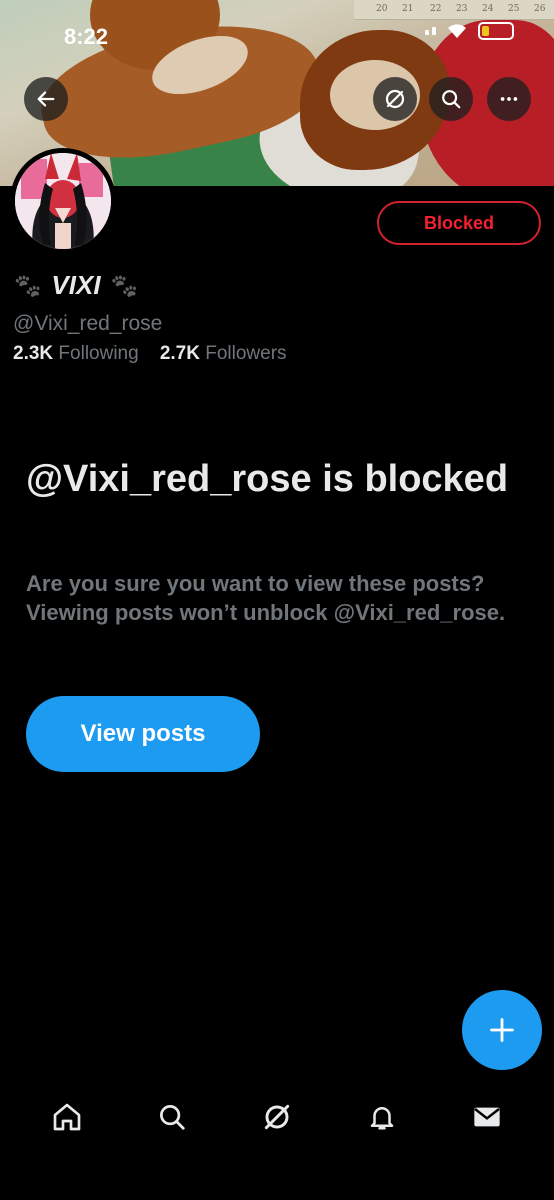 The height and width of the screenshot is (1200, 554). I want to click on avatar-image, so click(63, 201).